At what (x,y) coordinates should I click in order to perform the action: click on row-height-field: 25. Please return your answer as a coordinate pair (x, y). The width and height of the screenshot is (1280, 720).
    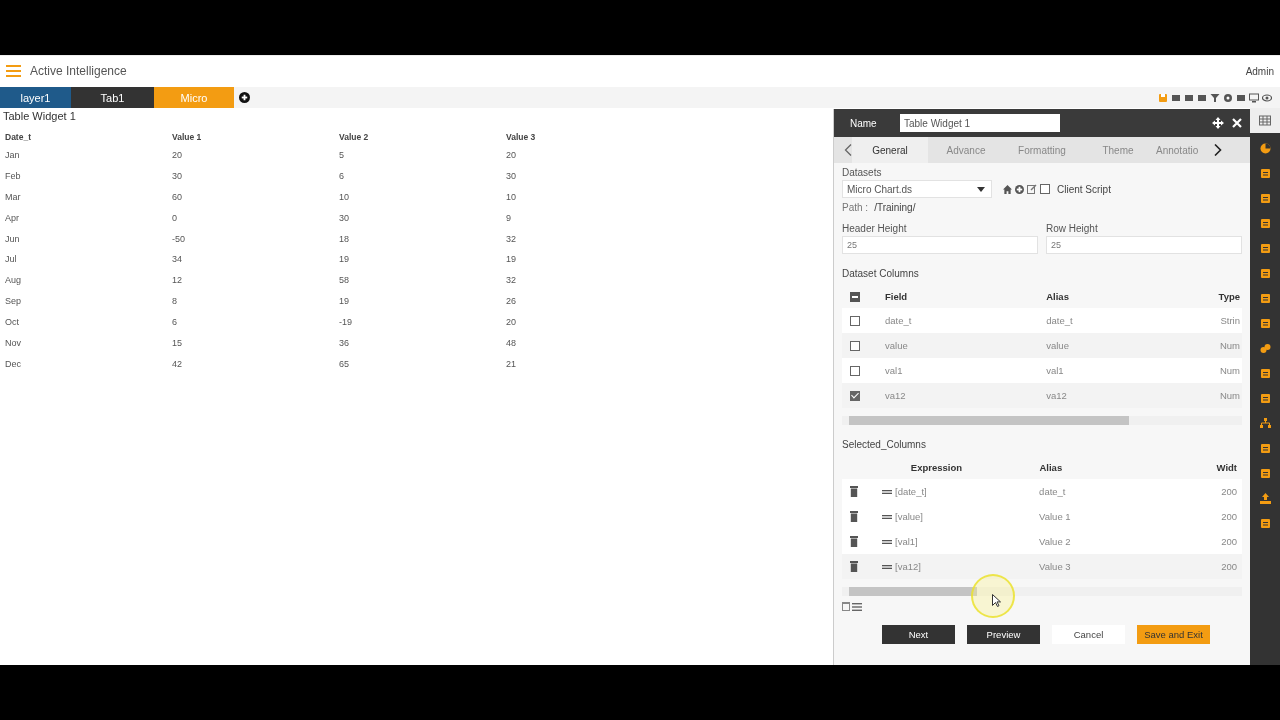
    Looking at the image, I should click on (1144, 245).